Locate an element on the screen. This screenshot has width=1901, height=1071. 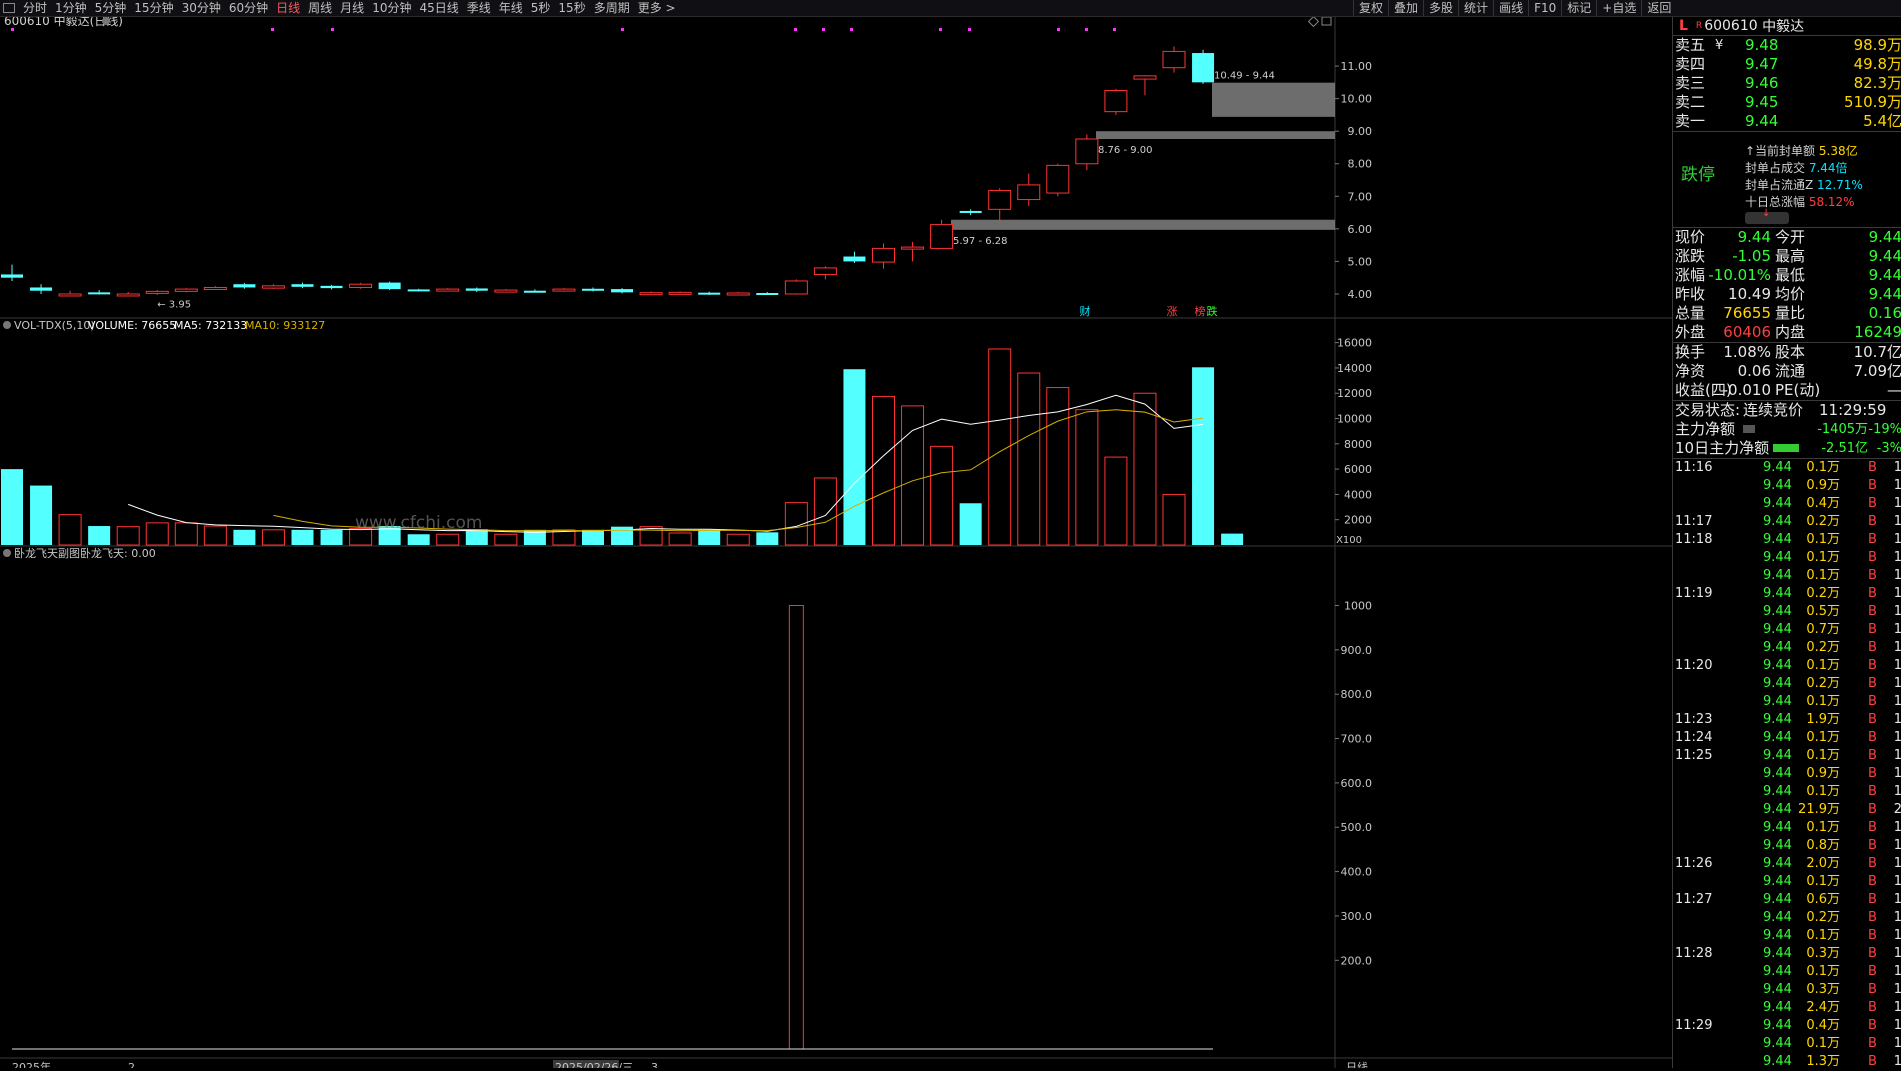
tick-price: 9.44 is located at coordinates (1777, 971).